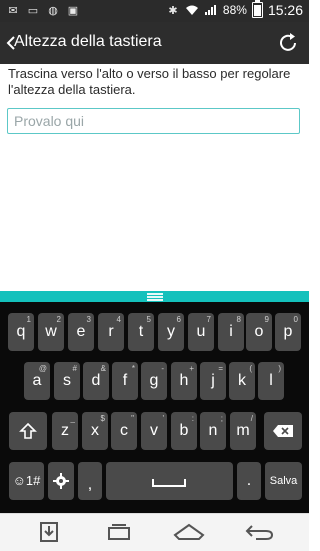 This screenshot has width=320, height=551. Describe the element at coordinates (243, 431) in the screenshot. I see `key-m: / m` at that location.